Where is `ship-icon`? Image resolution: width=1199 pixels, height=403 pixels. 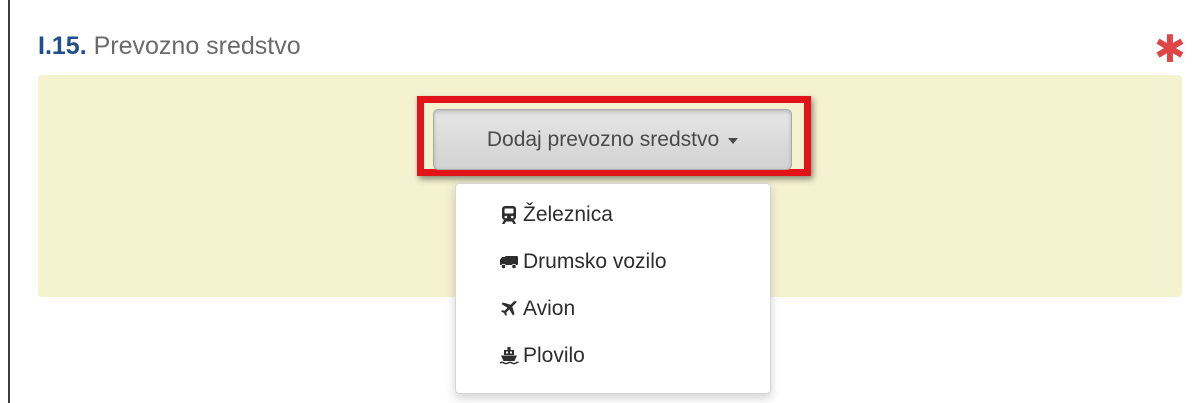 ship-icon is located at coordinates (509, 356).